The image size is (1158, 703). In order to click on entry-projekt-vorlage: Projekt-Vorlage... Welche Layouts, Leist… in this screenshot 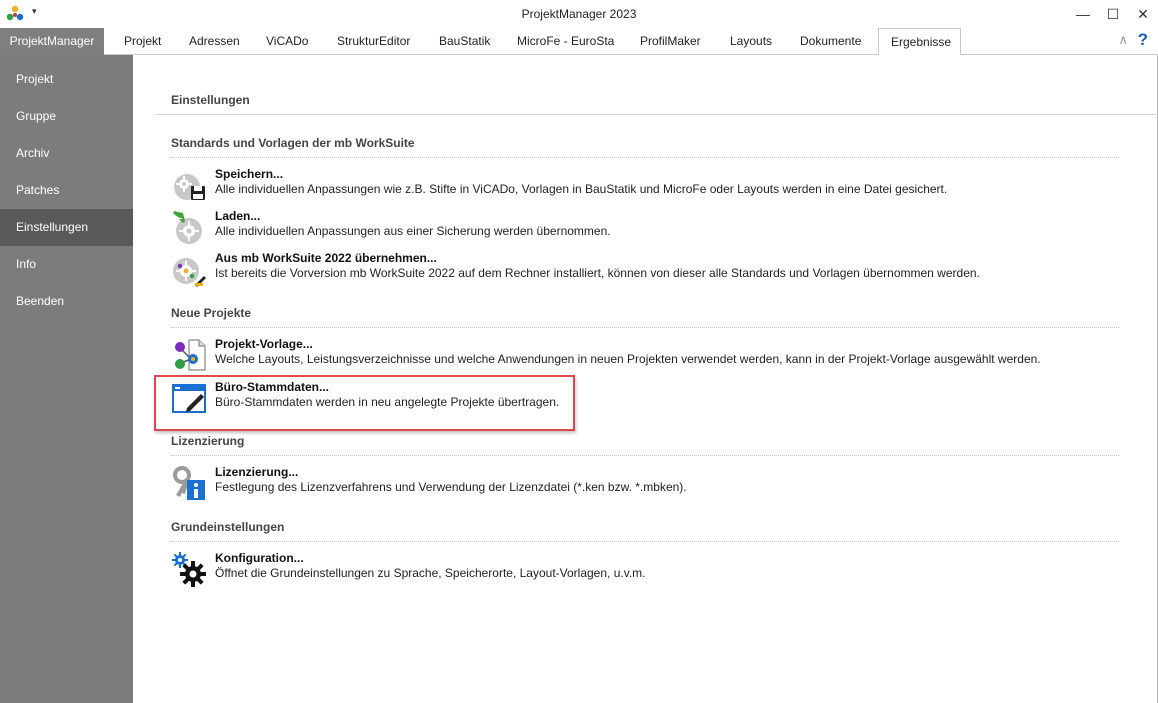, I will do `click(641, 357)`.